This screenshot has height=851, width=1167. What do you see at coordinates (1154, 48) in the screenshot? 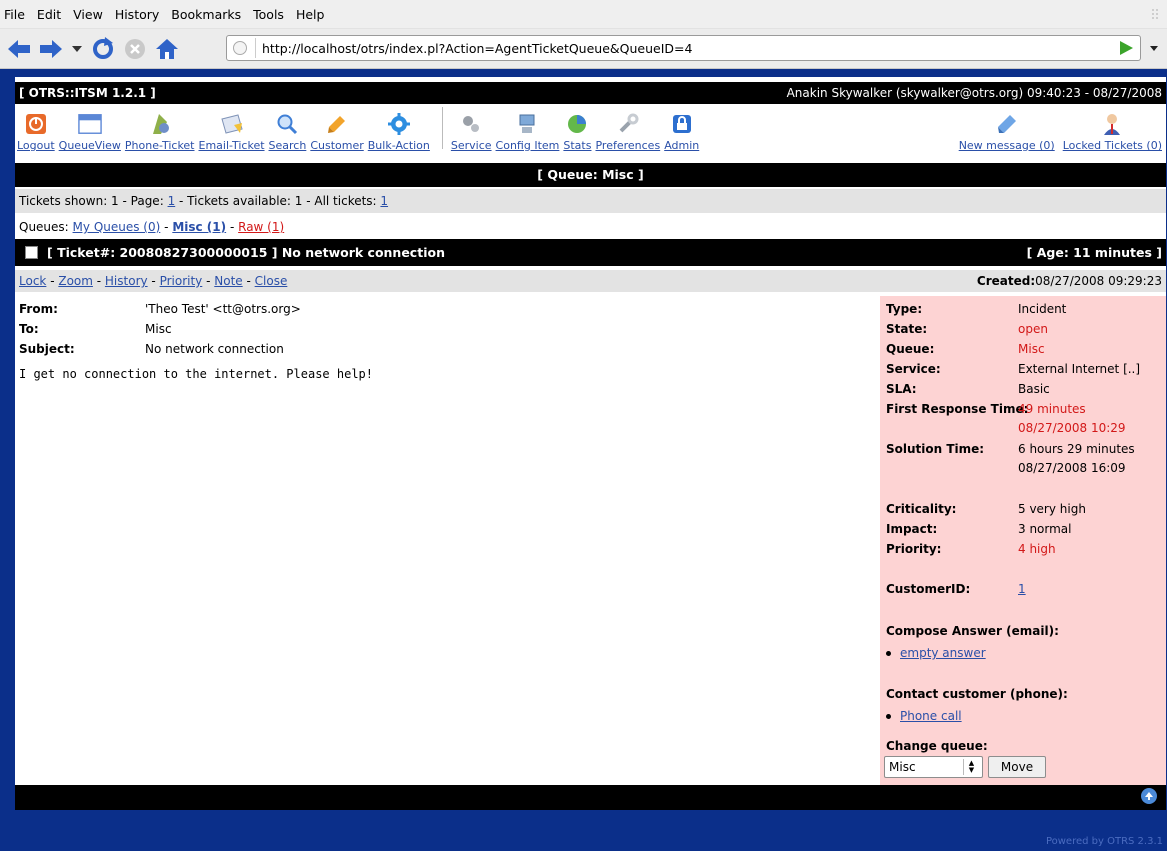
I see `url-dropdown-icon` at bounding box center [1154, 48].